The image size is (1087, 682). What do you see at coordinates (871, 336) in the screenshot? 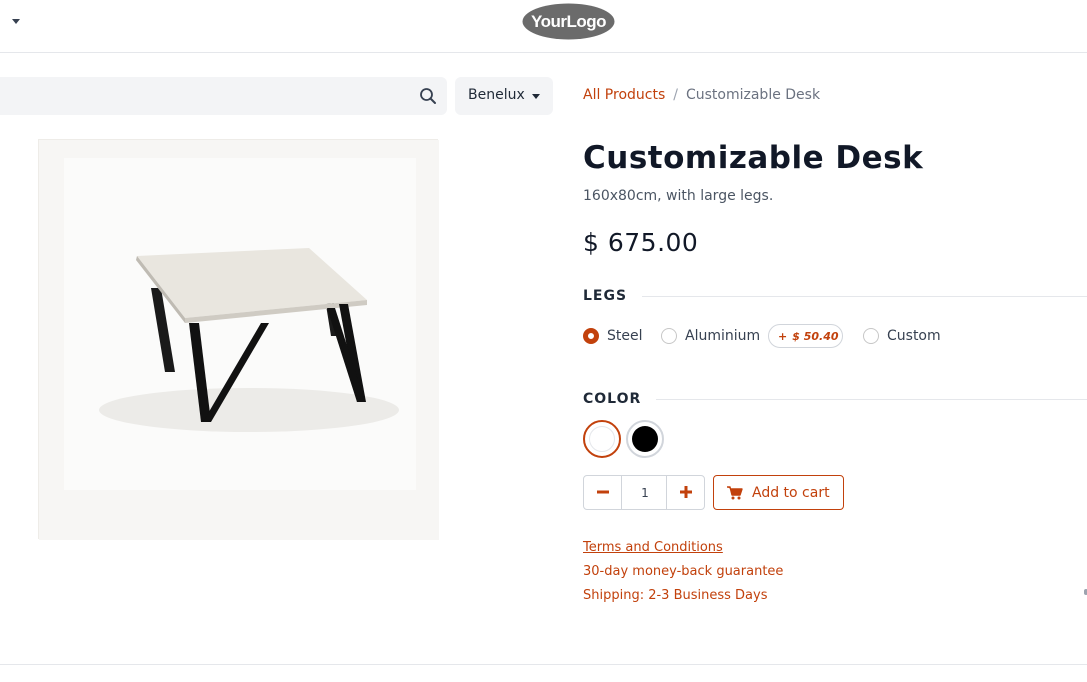
I see `legs-custom-radio` at bounding box center [871, 336].